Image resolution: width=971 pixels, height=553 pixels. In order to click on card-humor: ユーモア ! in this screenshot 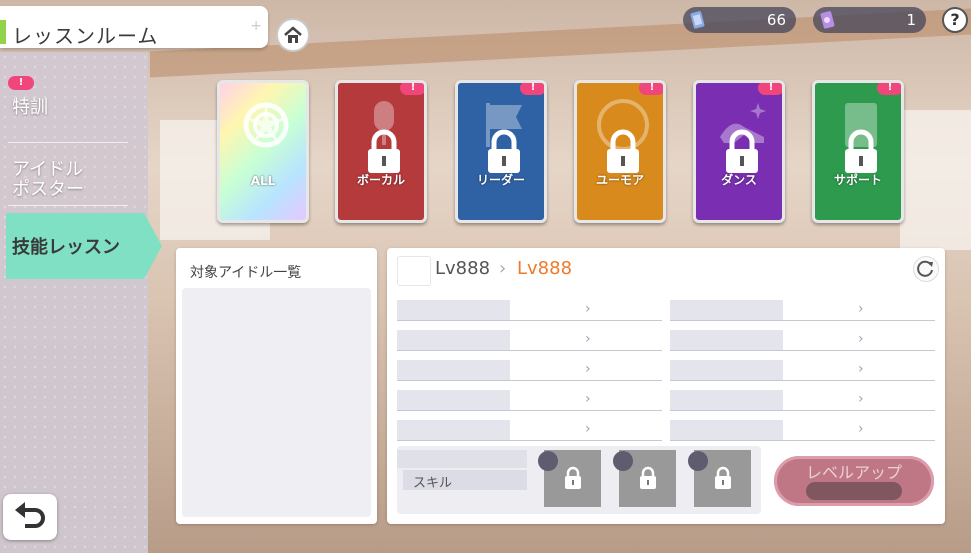, I will do `click(620, 151)`.